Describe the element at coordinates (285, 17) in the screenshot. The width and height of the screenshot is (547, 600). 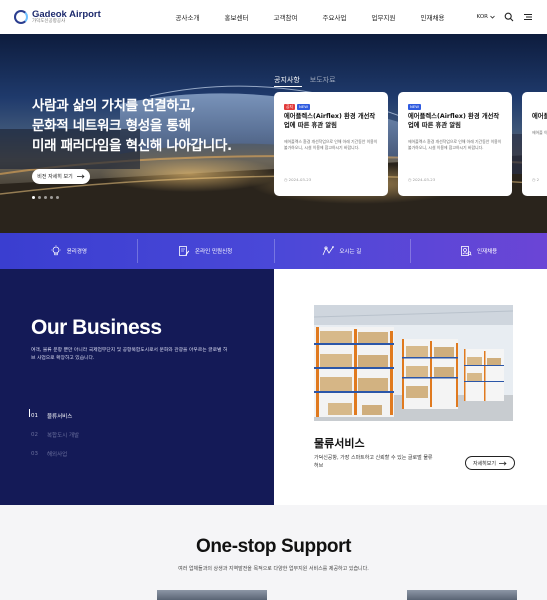
I see `nav-item-customer: 고객참여` at that location.